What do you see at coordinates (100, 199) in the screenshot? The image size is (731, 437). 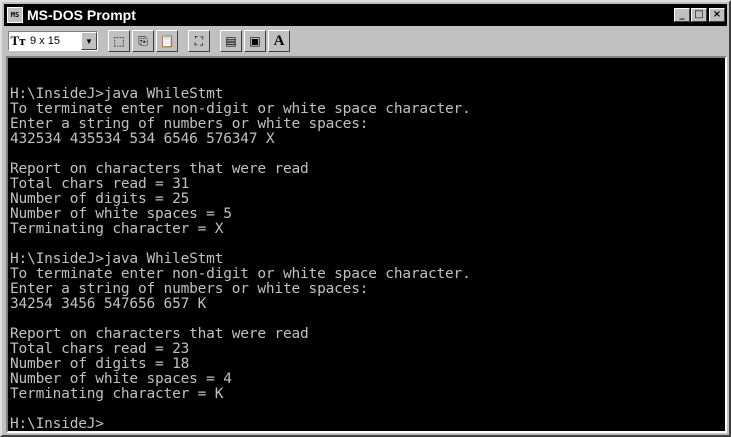 I see `console-line: Number of digits = 25` at bounding box center [100, 199].